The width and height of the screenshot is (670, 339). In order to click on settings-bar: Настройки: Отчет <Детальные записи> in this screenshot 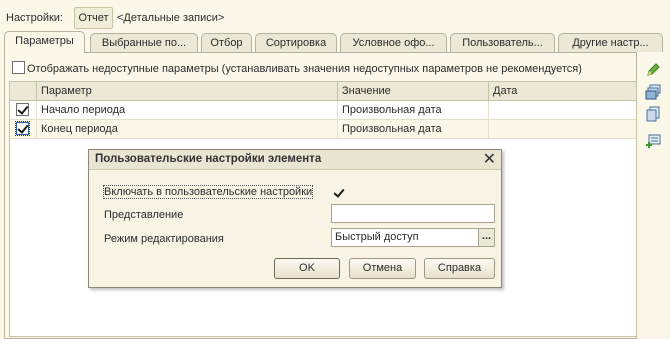, I will do `click(335, 17)`.